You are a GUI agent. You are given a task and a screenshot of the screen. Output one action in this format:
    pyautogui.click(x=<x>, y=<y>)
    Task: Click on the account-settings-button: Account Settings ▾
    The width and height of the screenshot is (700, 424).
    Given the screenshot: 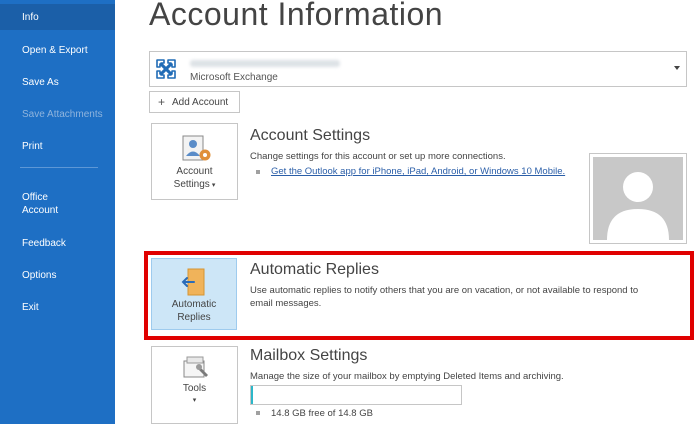 What is the action you would take?
    pyautogui.click(x=194, y=161)
    